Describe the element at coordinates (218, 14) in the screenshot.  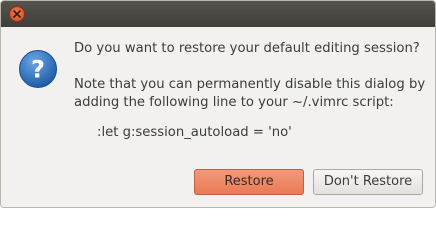
I see `title-bar` at that location.